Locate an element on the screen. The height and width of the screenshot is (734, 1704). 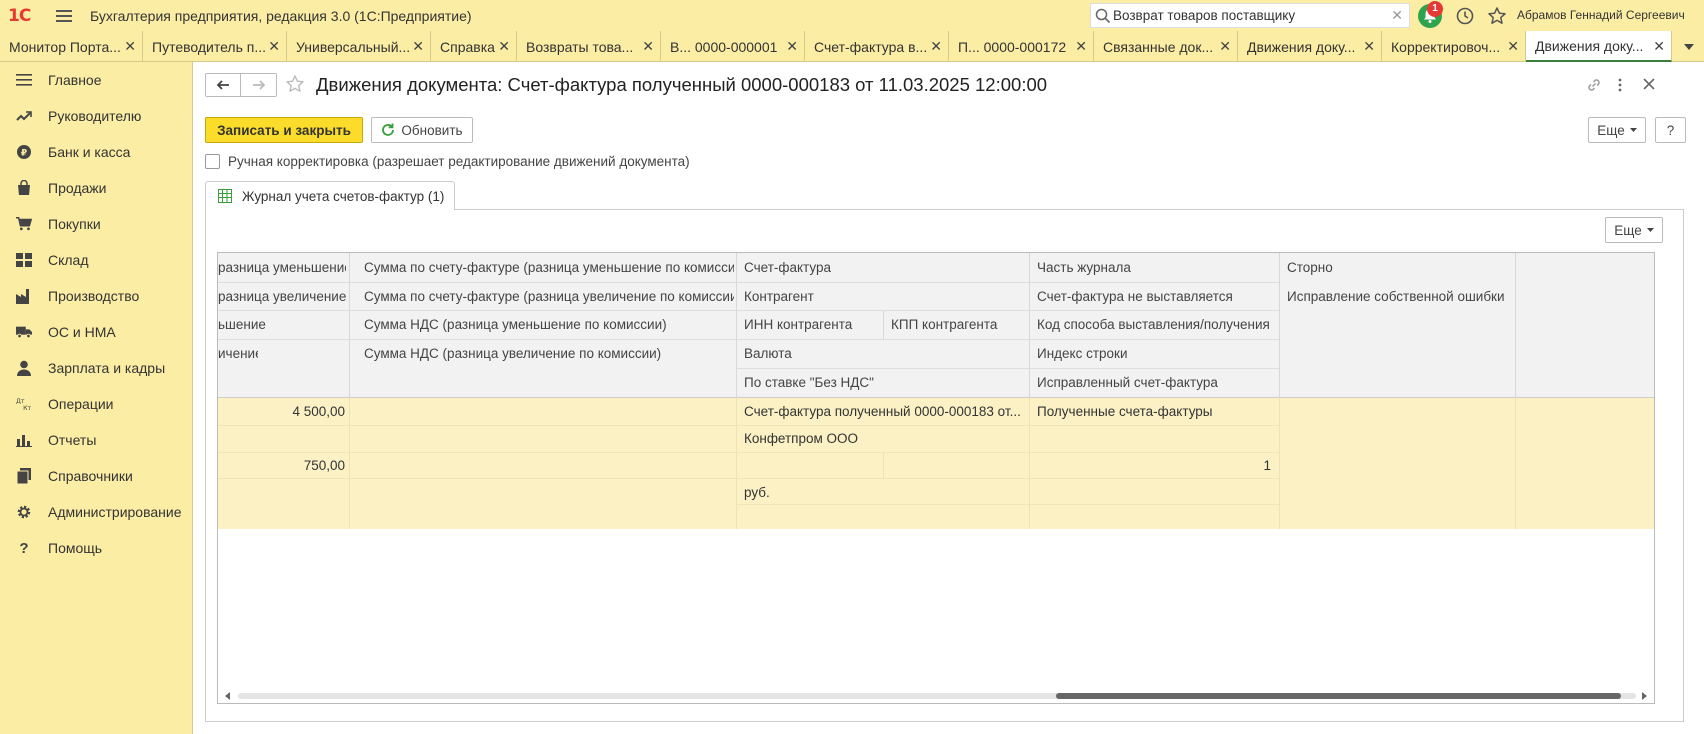
column-header: ичение) is located at coordinates (238, 353).